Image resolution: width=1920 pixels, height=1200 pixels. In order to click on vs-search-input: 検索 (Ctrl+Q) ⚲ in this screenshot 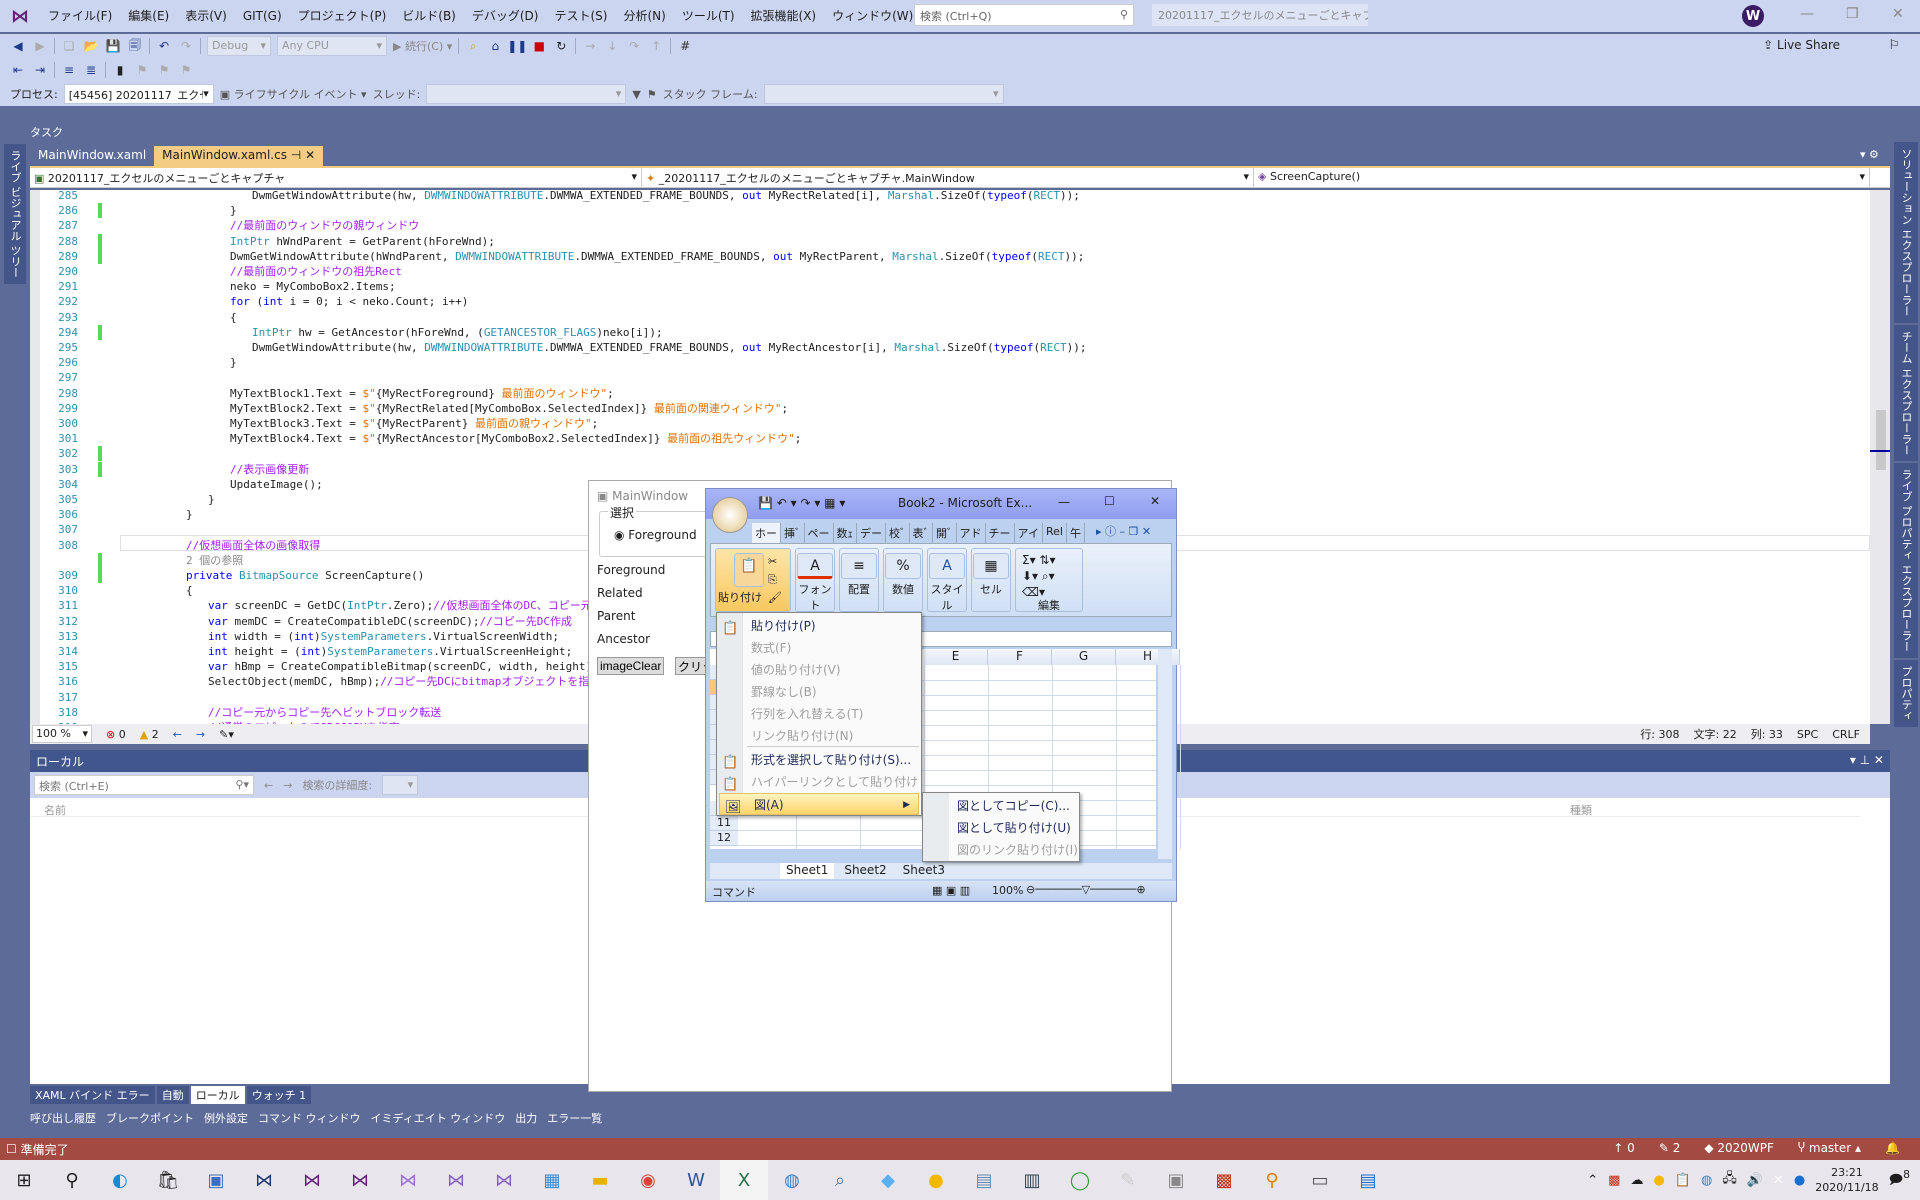, I will do `click(1024, 15)`.